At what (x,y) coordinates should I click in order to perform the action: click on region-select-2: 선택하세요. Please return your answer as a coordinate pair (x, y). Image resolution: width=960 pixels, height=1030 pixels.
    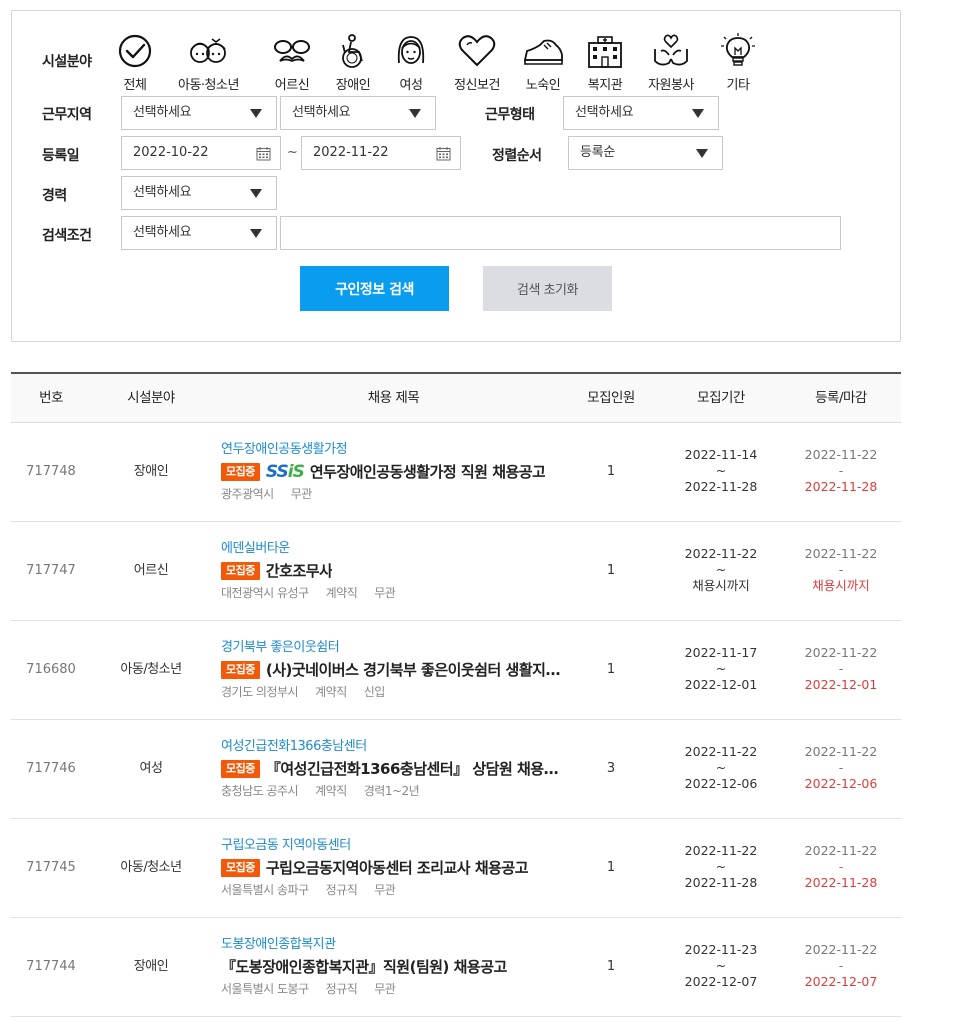
    Looking at the image, I should click on (358, 113).